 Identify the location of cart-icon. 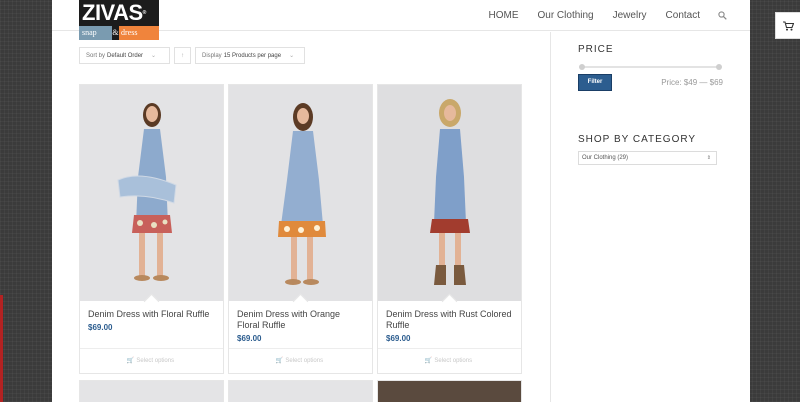
(788, 26).